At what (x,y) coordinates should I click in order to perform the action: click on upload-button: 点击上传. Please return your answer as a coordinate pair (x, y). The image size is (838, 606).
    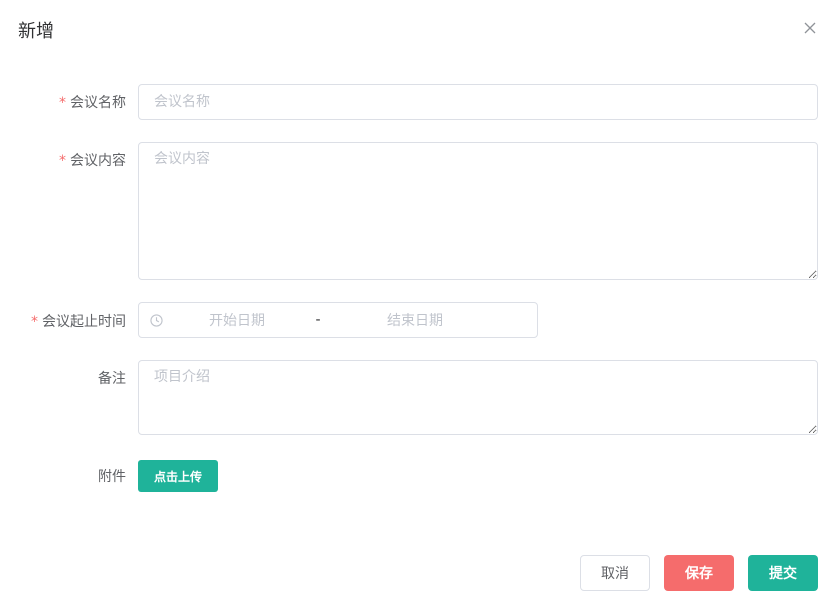
    Looking at the image, I should click on (178, 476).